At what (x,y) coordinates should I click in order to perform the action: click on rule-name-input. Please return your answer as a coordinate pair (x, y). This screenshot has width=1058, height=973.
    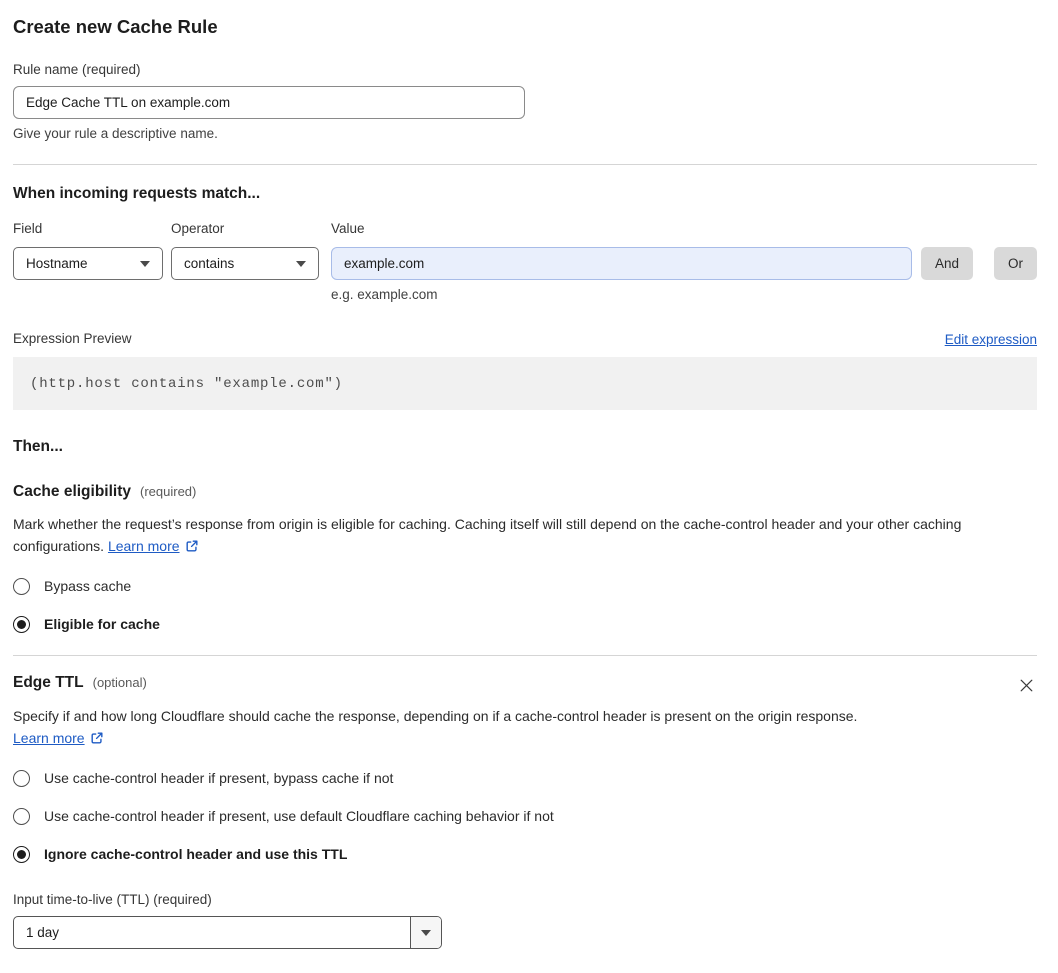
    Looking at the image, I should click on (269, 102).